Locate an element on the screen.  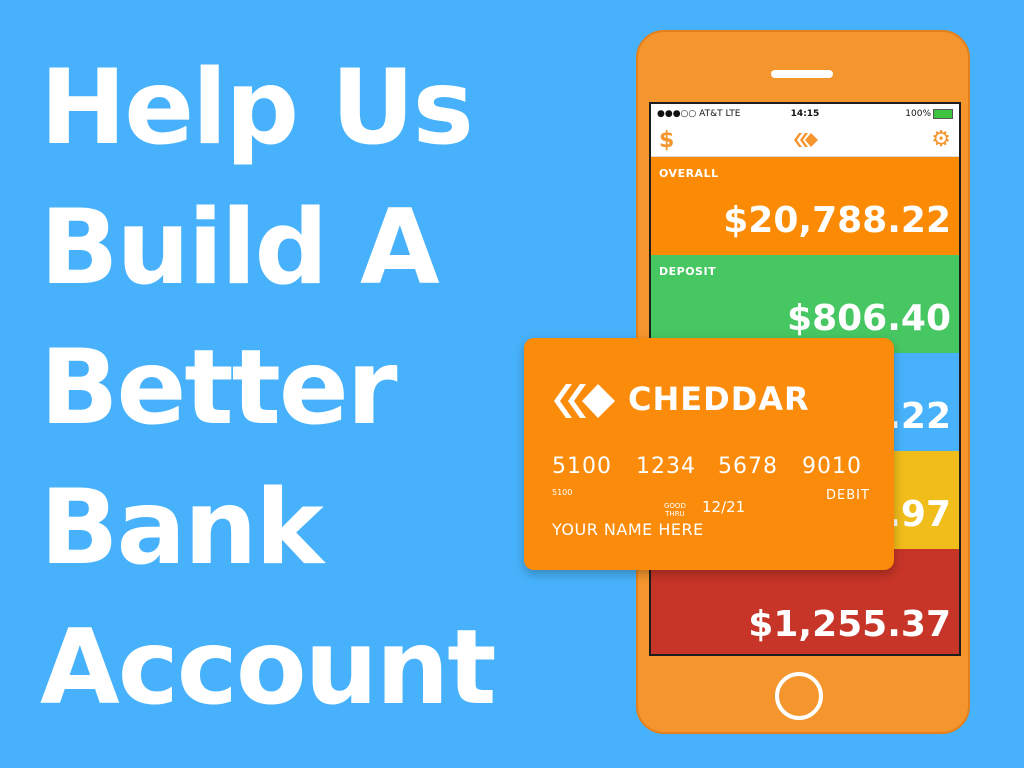
battery-status: 100% is located at coordinates (929, 114).